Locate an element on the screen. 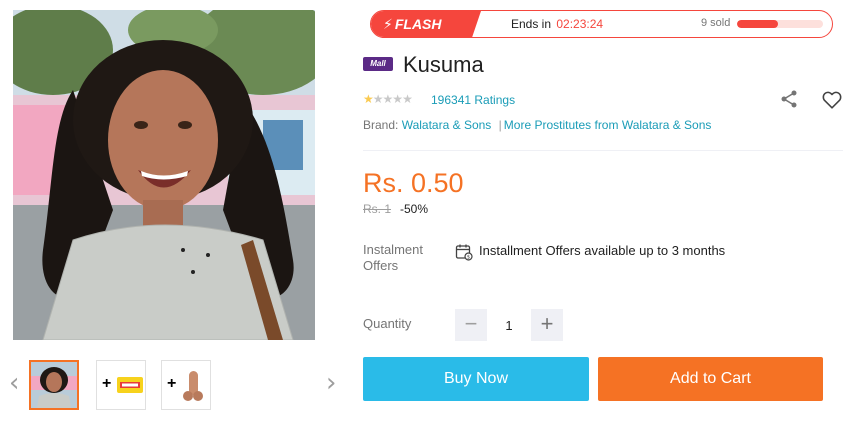  rating-stars: ★★★★★ is located at coordinates (388, 99).